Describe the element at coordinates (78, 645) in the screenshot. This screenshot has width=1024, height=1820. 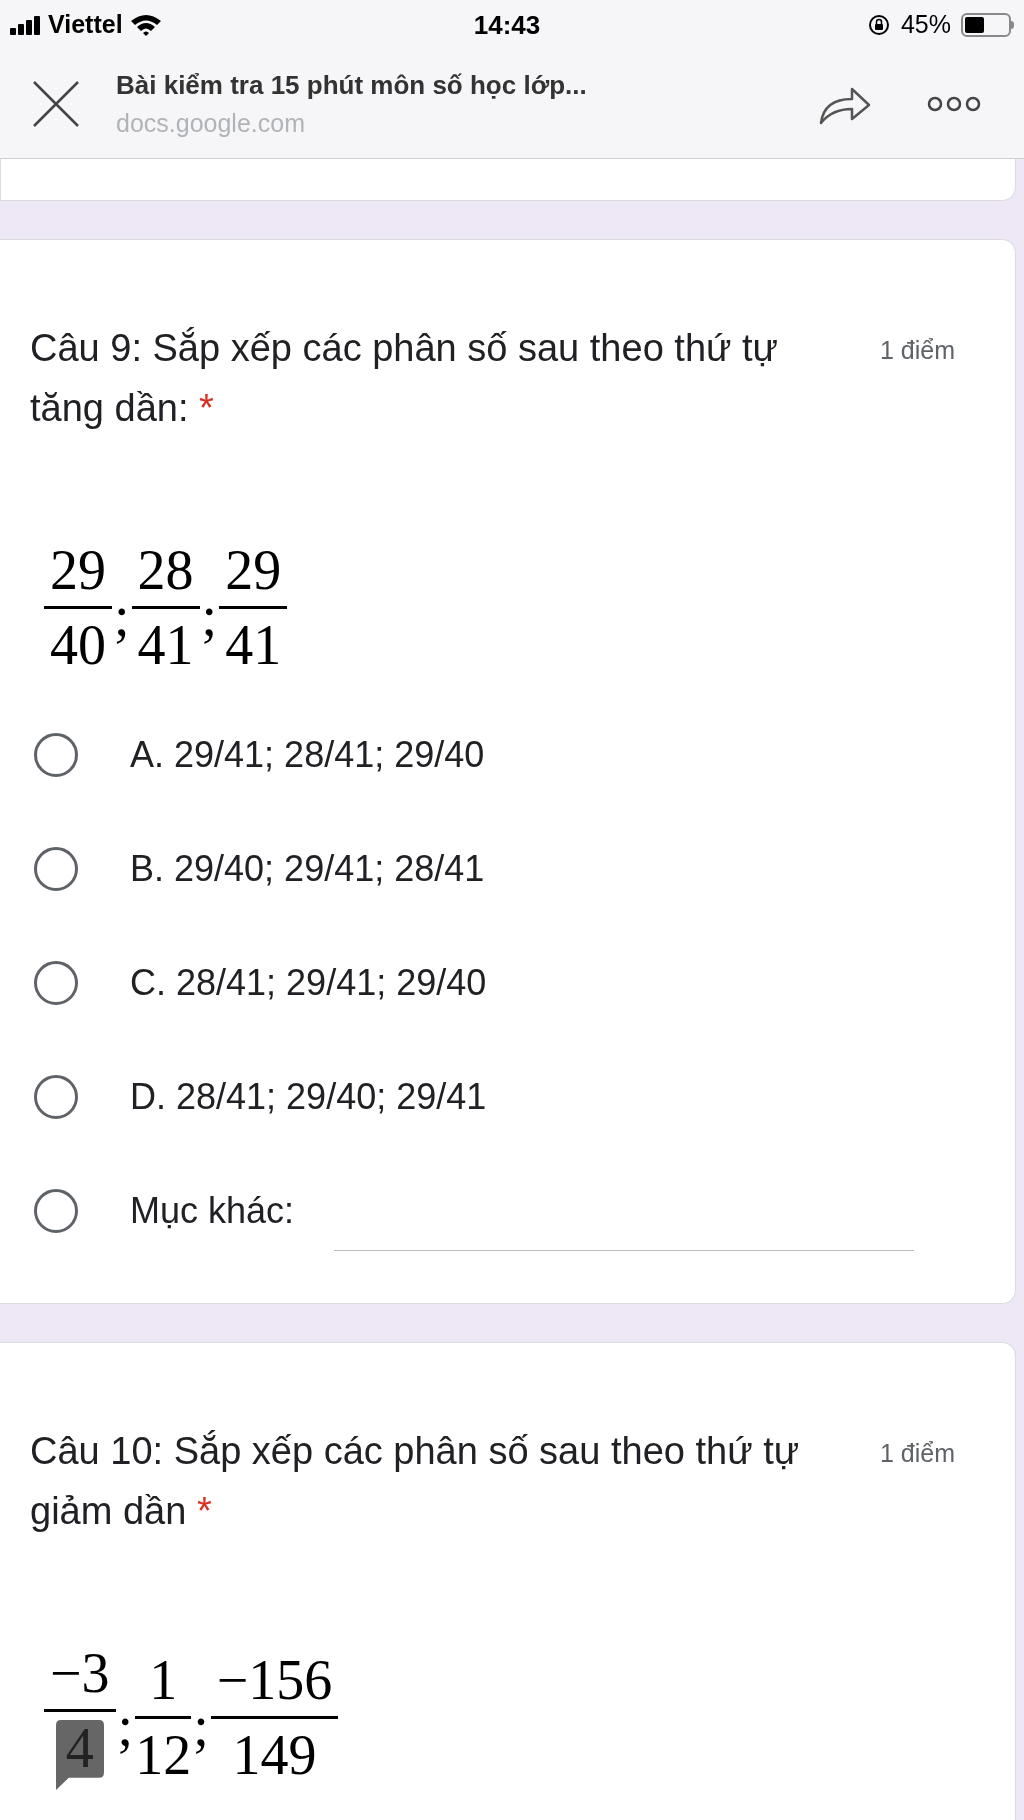
I see `fraction-denominator: 40` at that location.